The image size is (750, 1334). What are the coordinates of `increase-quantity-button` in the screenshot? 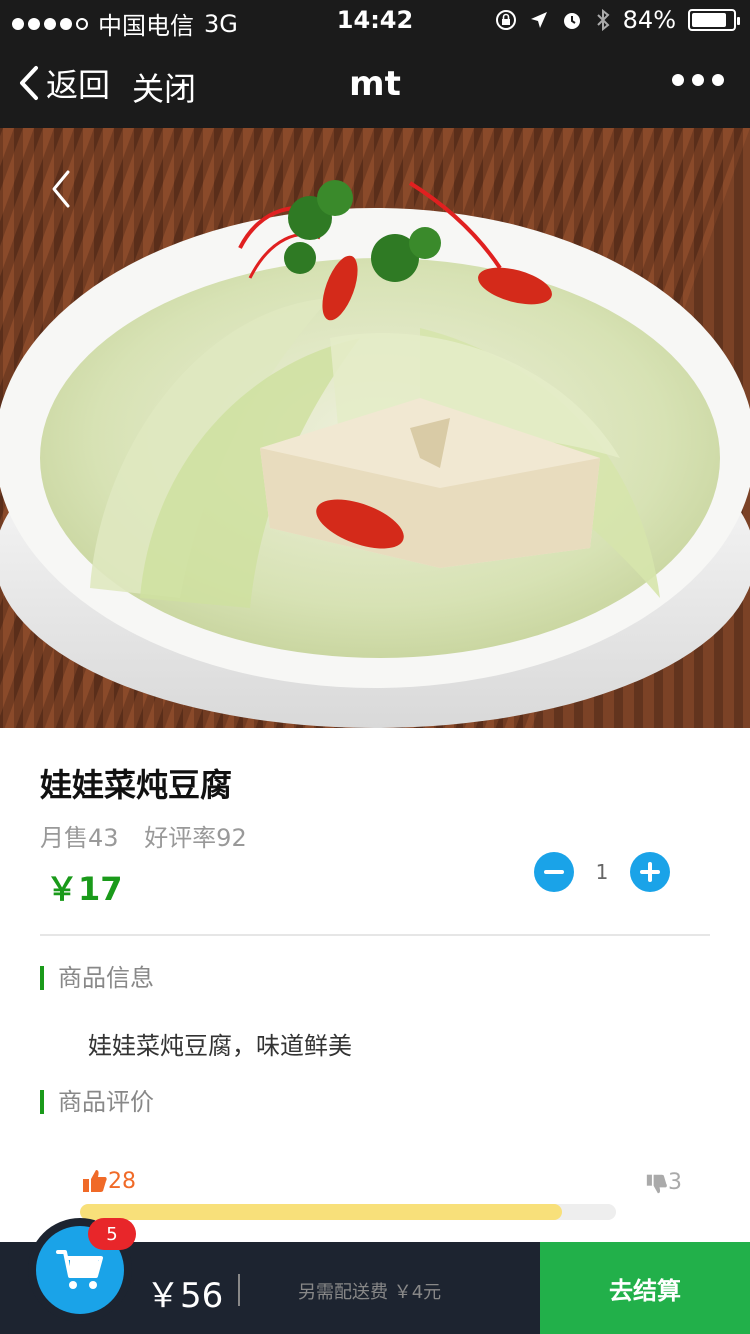 It's located at (650, 872).